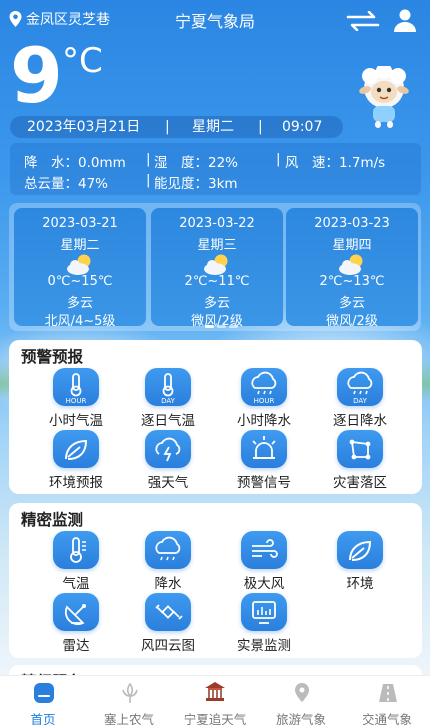  Describe the element at coordinates (405, 20) in the screenshot. I see `user-icon` at that location.